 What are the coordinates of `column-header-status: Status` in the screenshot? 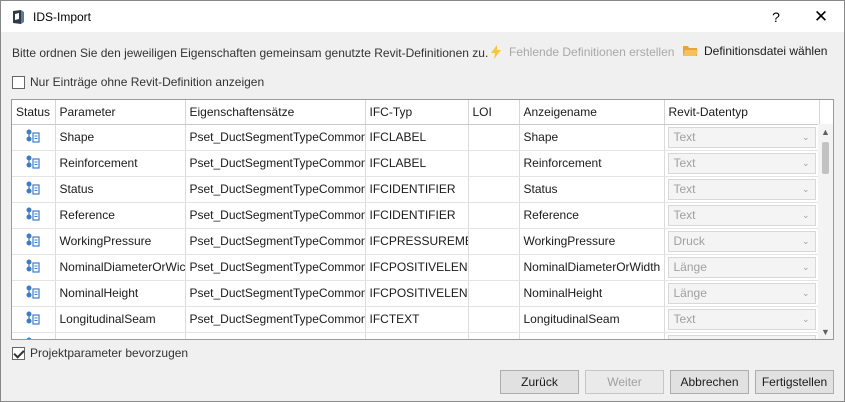 It's located at (34, 112).